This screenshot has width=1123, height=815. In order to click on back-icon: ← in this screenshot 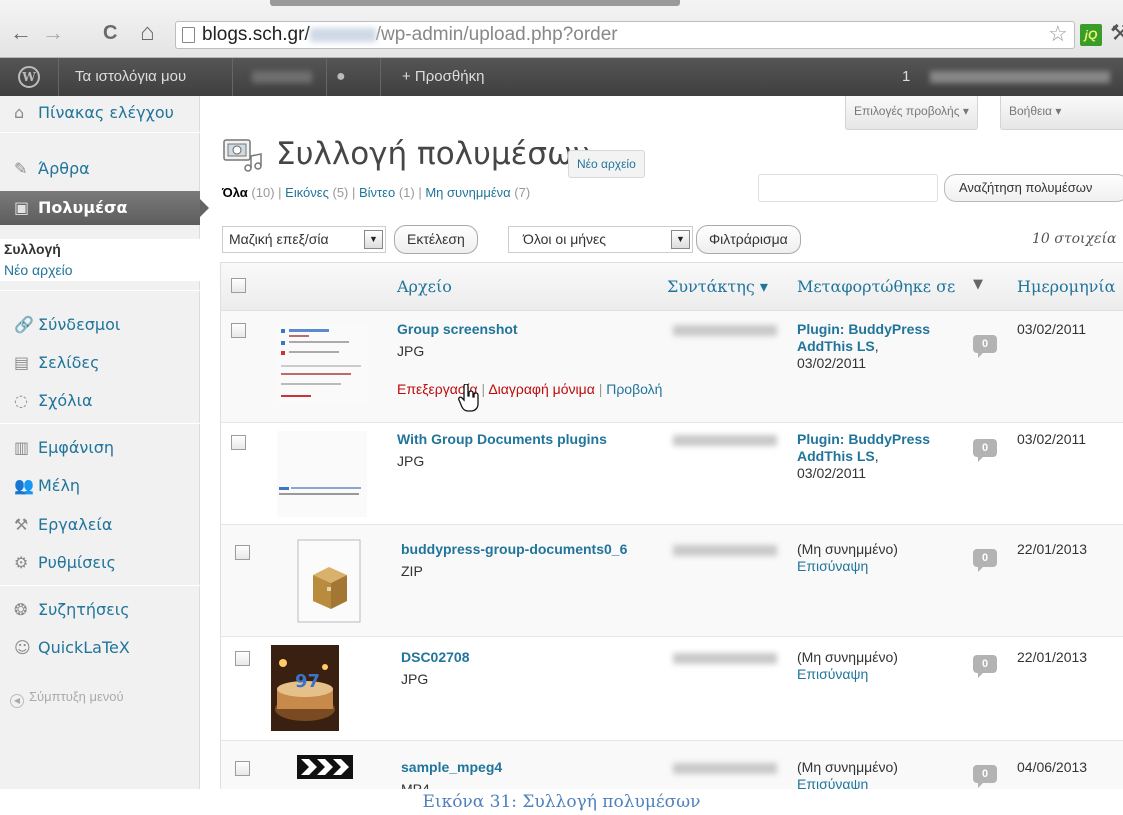, I will do `click(21, 33)`.